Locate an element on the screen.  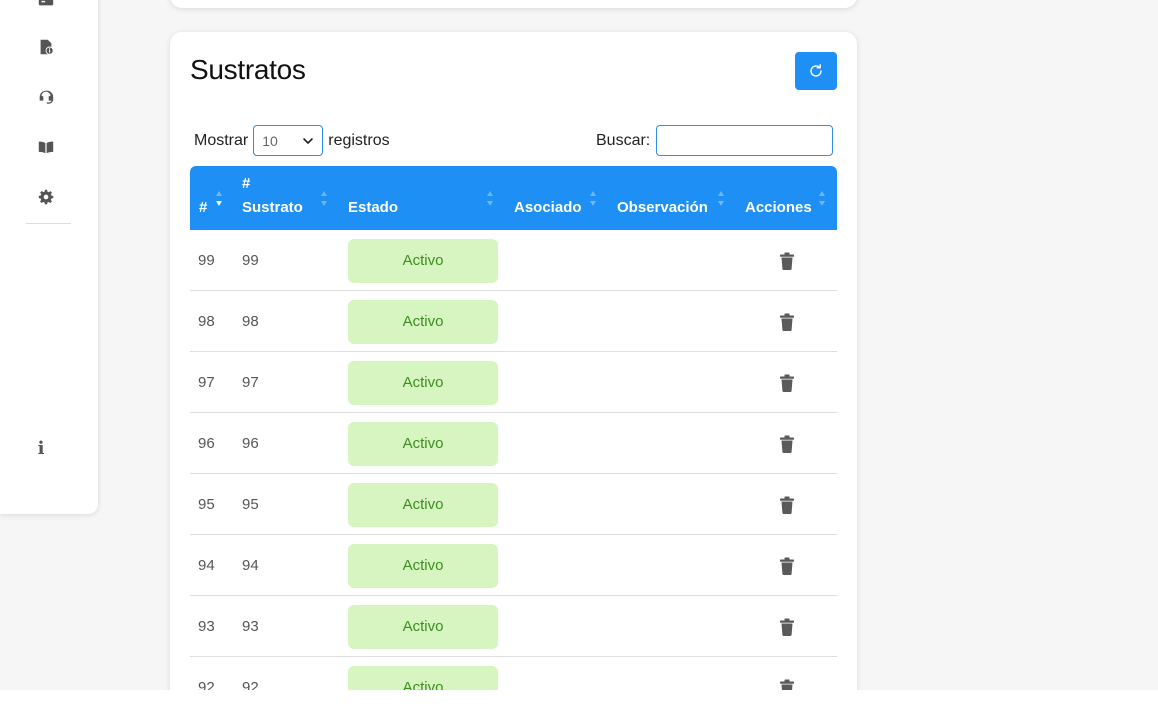
column-header-estado: Estado is located at coordinates (373, 198).